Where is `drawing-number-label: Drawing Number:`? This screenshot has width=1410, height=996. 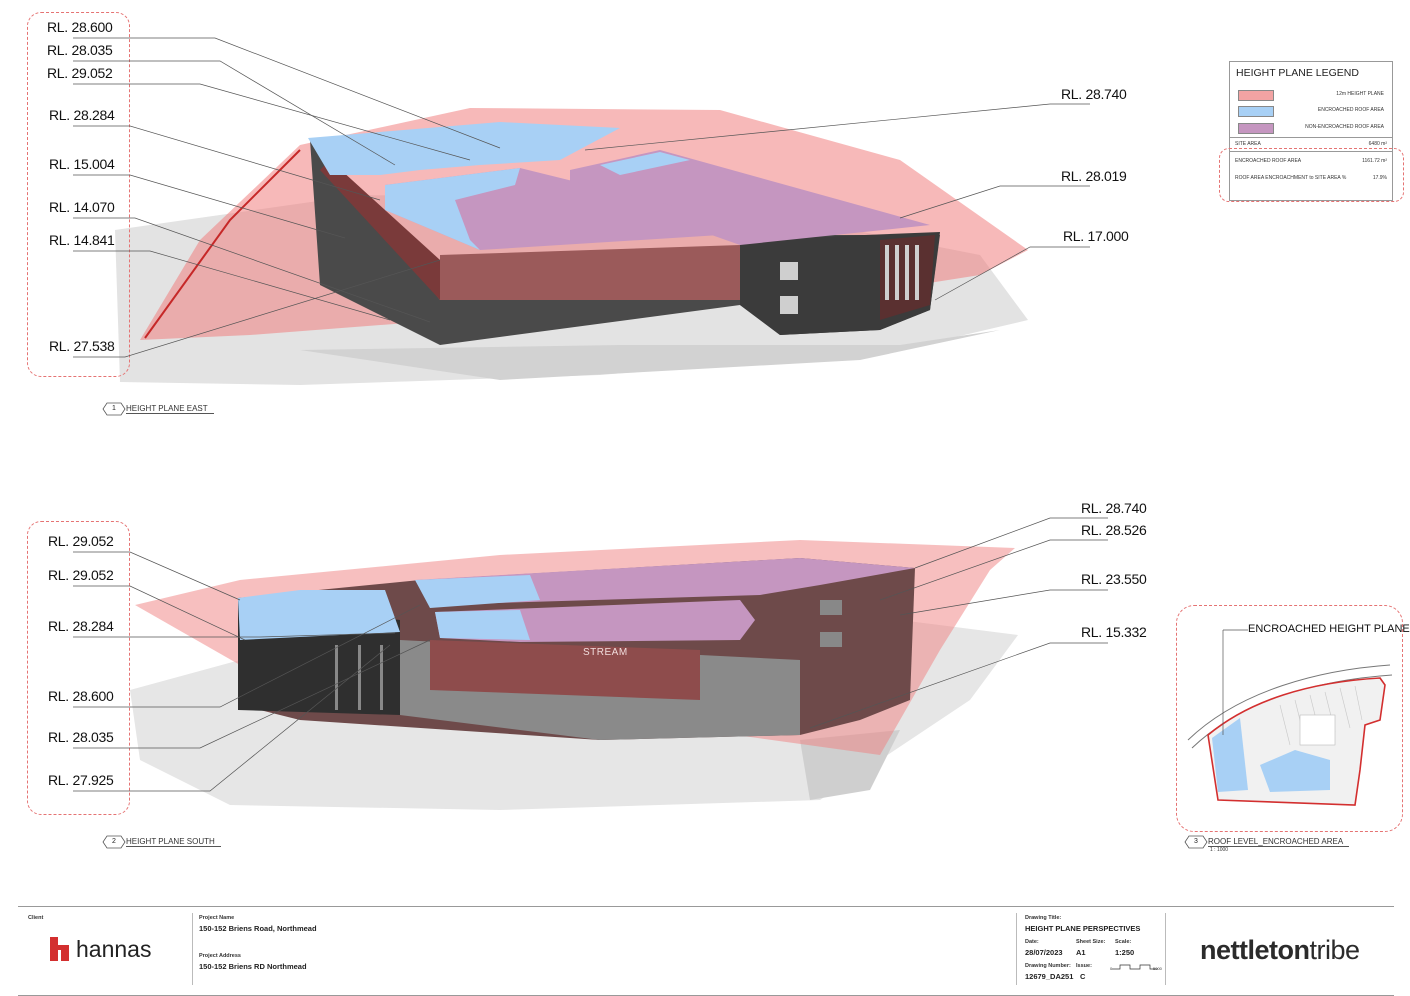 drawing-number-label: Drawing Number: is located at coordinates (1048, 966).